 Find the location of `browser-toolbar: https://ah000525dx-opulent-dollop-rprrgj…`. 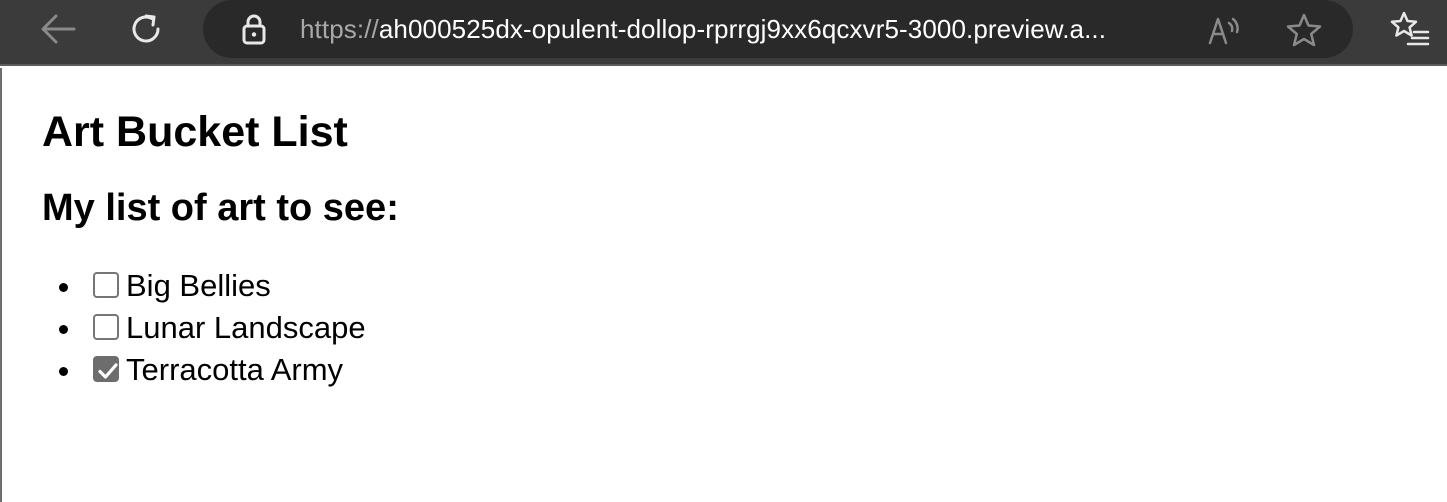

browser-toolbar: https://ah000525dx-opulent-dollop-rprrgj… is located at coordinates (723, 33).